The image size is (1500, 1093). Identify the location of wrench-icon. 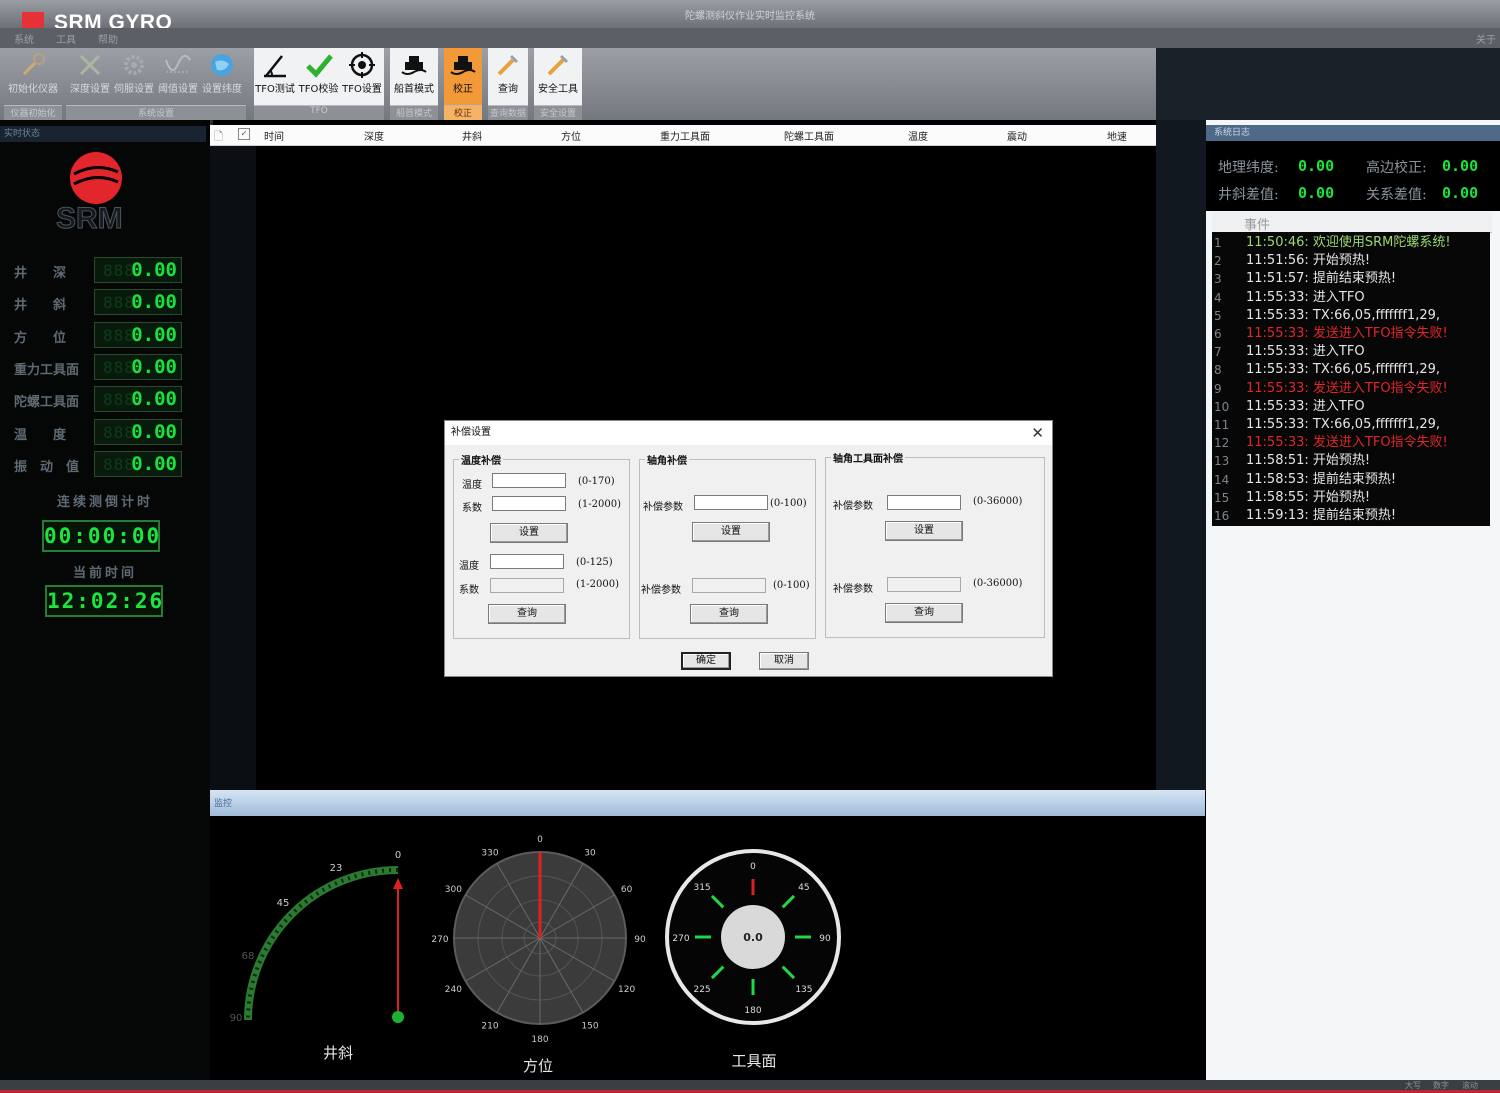
(33, 64).